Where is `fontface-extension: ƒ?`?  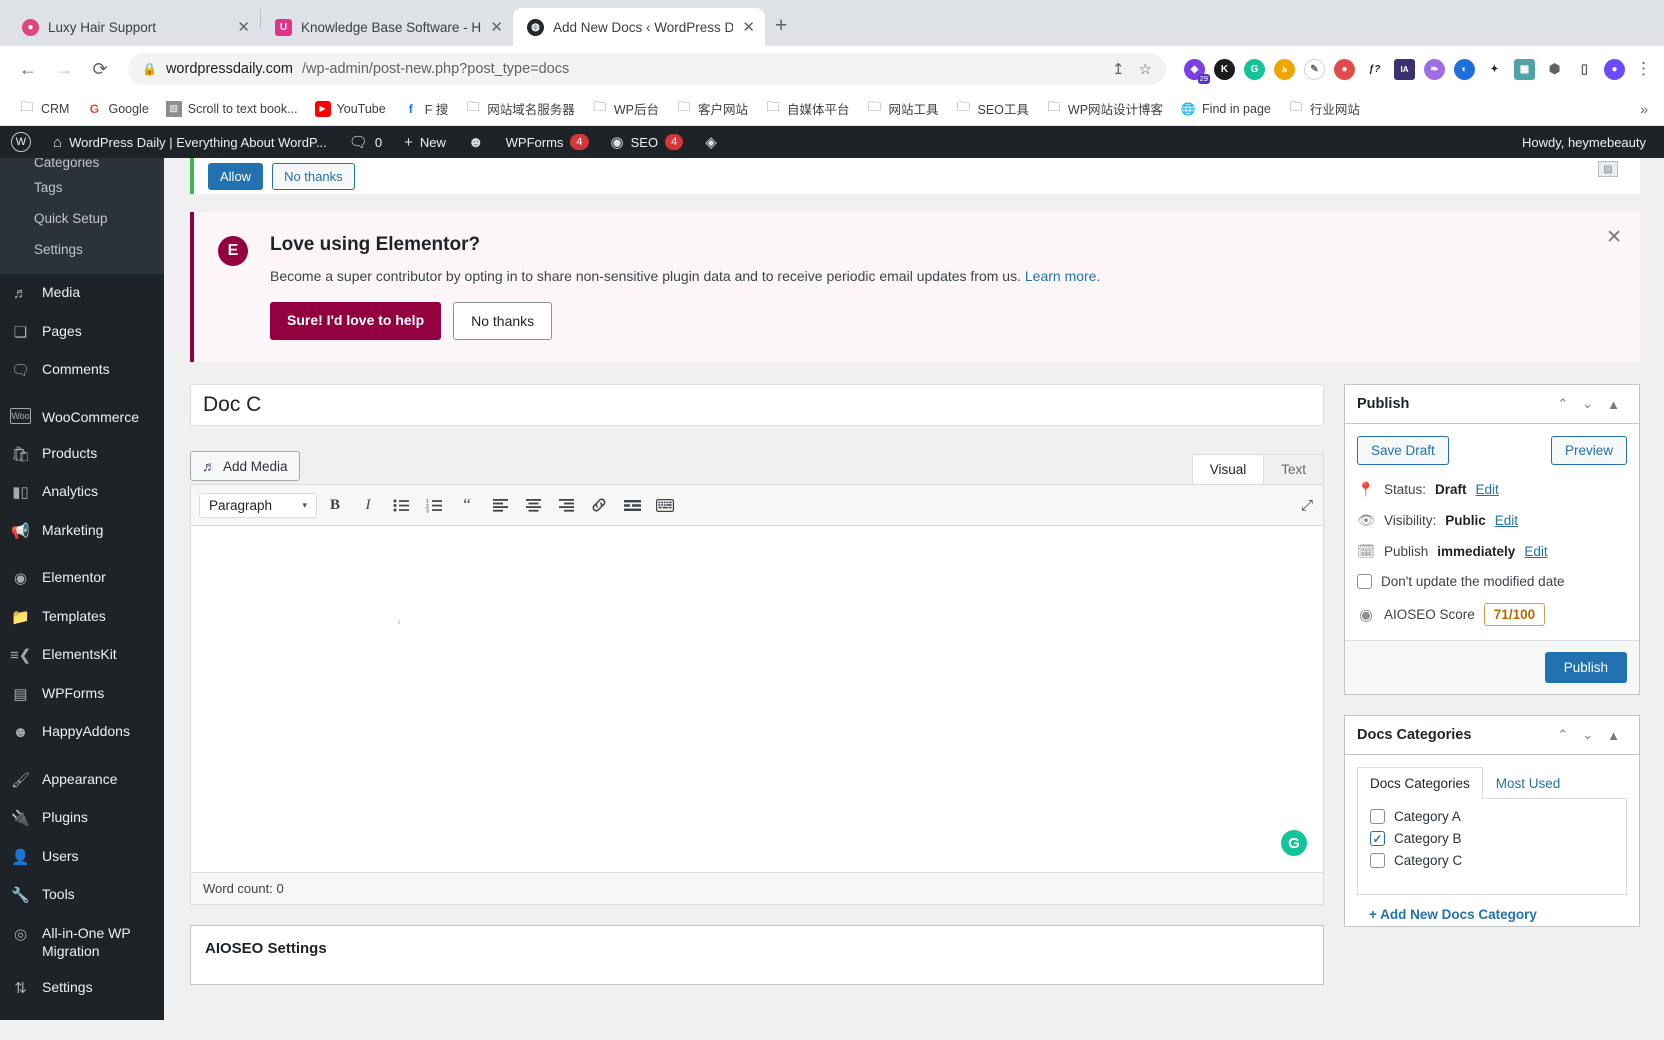 fontface-extension: ƒ? is located at coordinates (1374, 69).